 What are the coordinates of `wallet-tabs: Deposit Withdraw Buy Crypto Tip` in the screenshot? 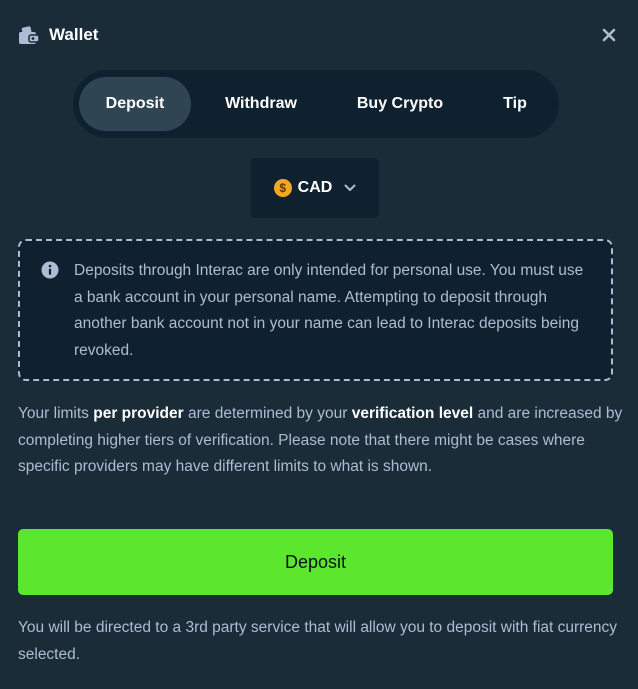 It's located at (316, 104).